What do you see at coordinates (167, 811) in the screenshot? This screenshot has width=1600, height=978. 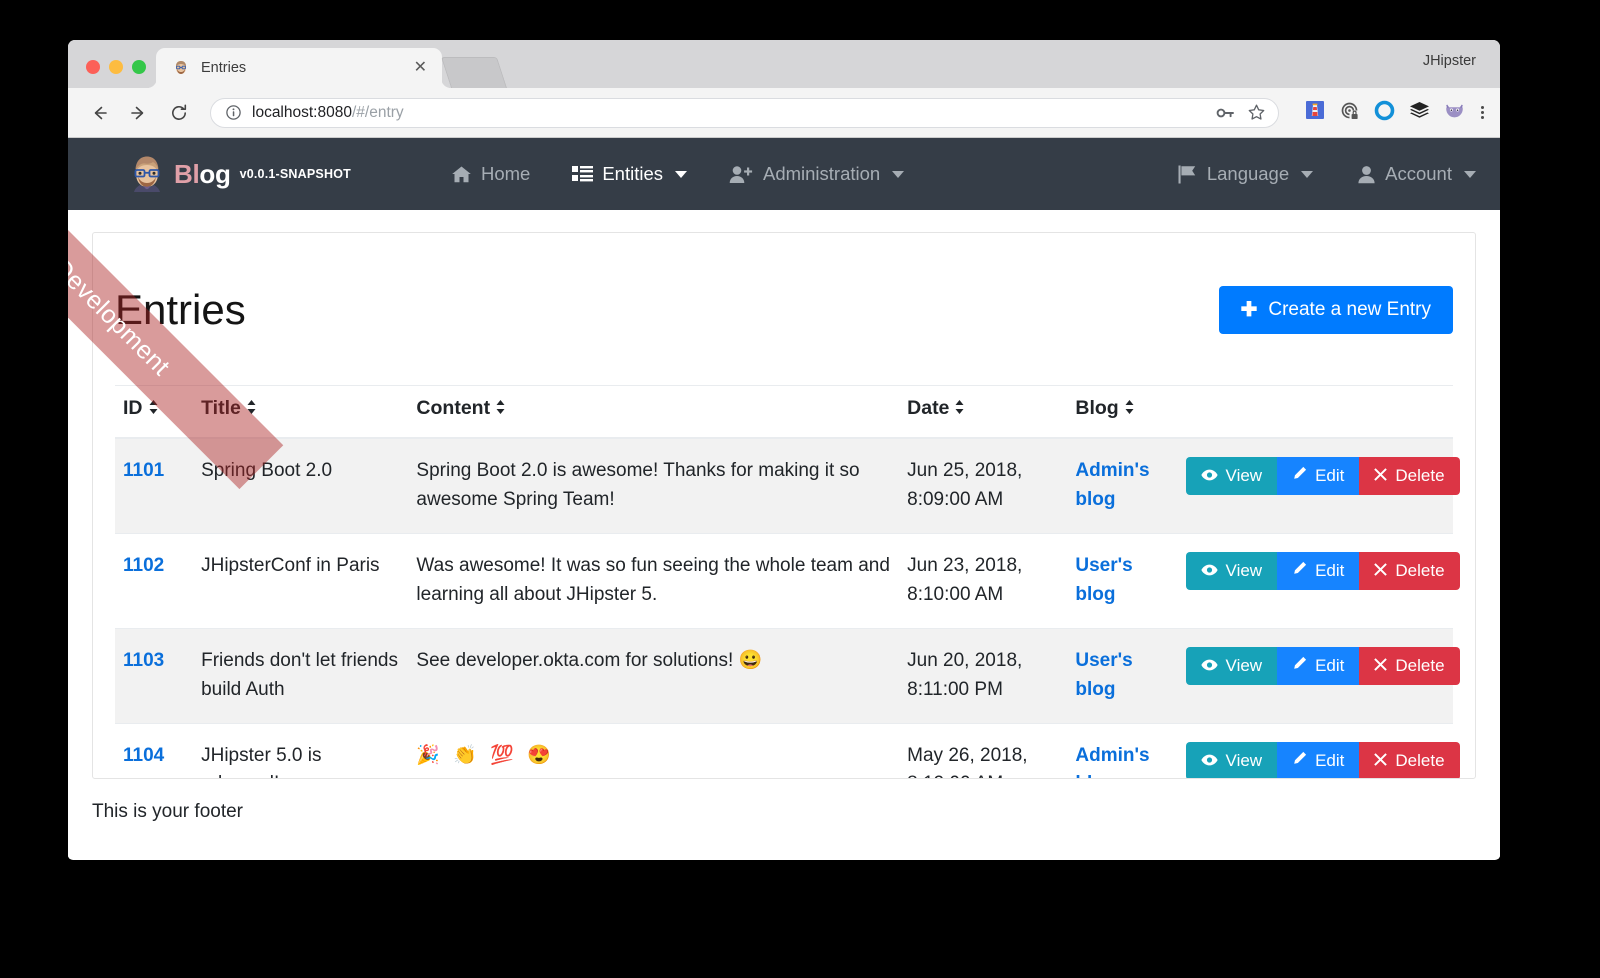 I see `footer-text: This is your footer` at bounding box center [167, 811].